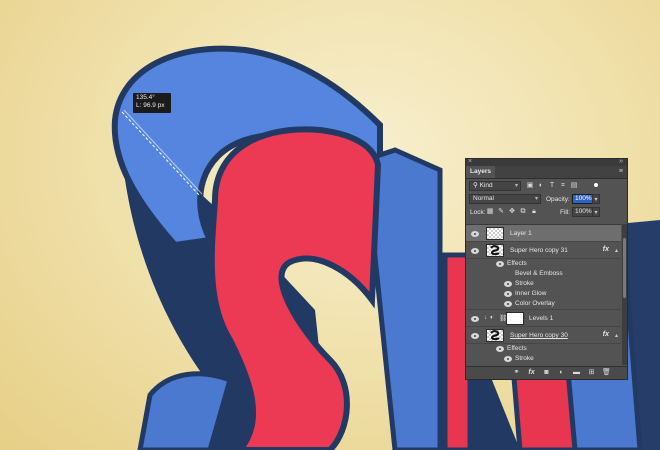  What do you see at coordinates (546, 172) in the screenshot?
I see `panel-tab-bar: Layers ≡` at bounding box center [546, 172].